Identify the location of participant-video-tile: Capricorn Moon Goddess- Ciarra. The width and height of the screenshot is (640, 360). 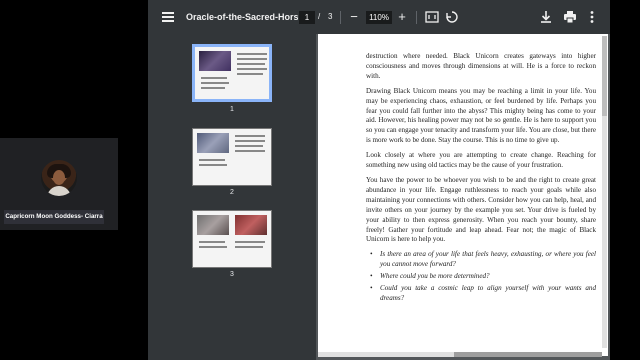
(59, 184).